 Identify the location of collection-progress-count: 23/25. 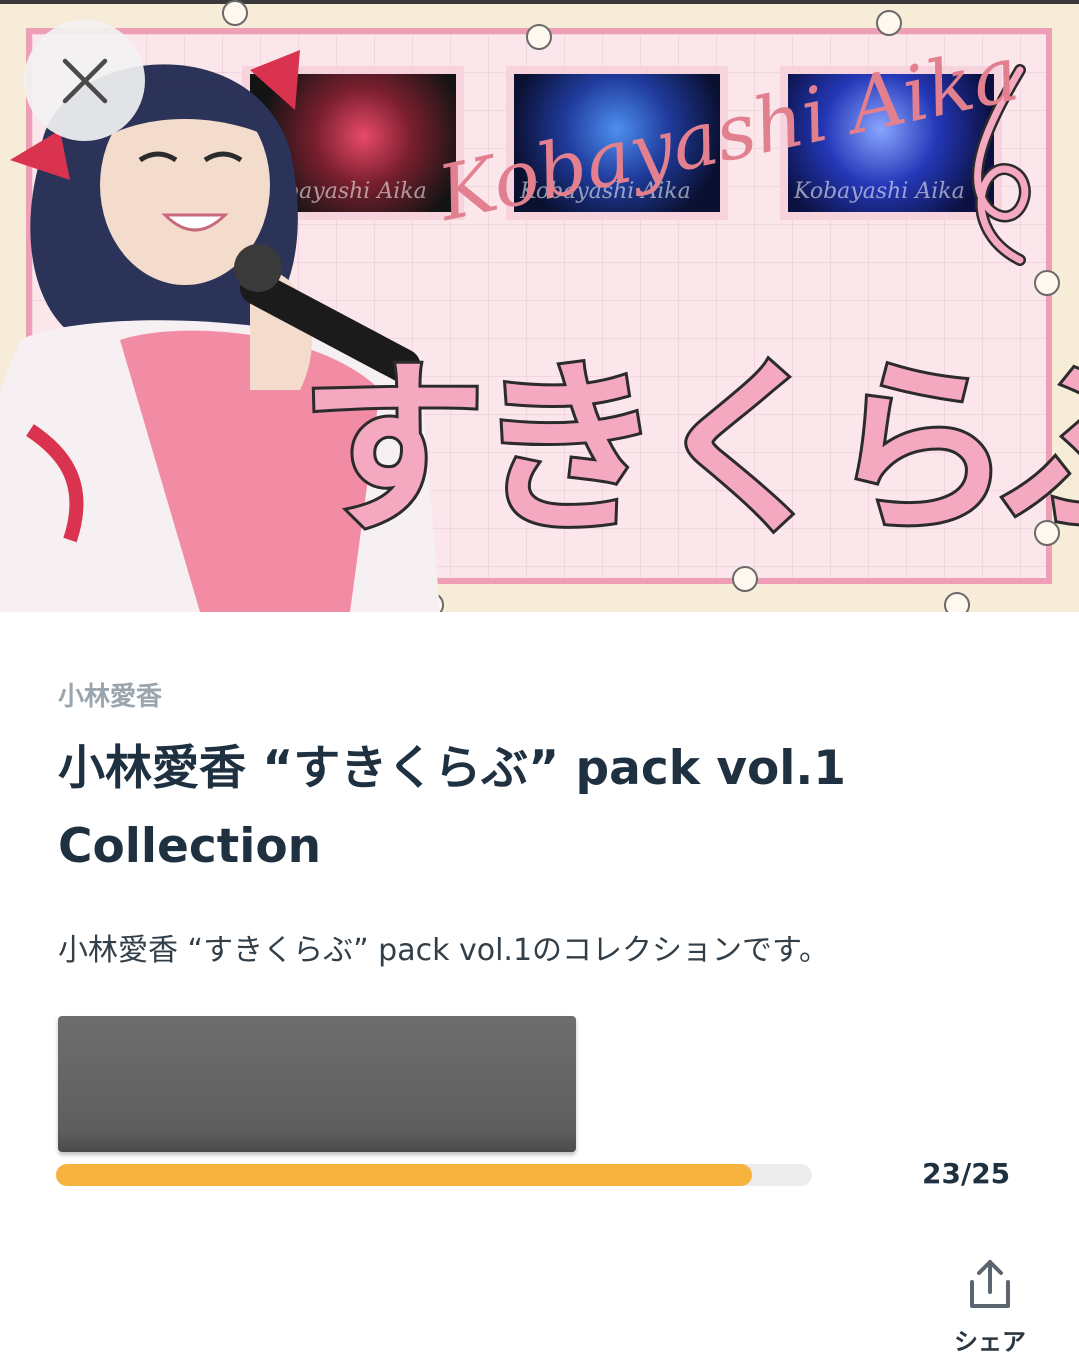
(966, 1173).